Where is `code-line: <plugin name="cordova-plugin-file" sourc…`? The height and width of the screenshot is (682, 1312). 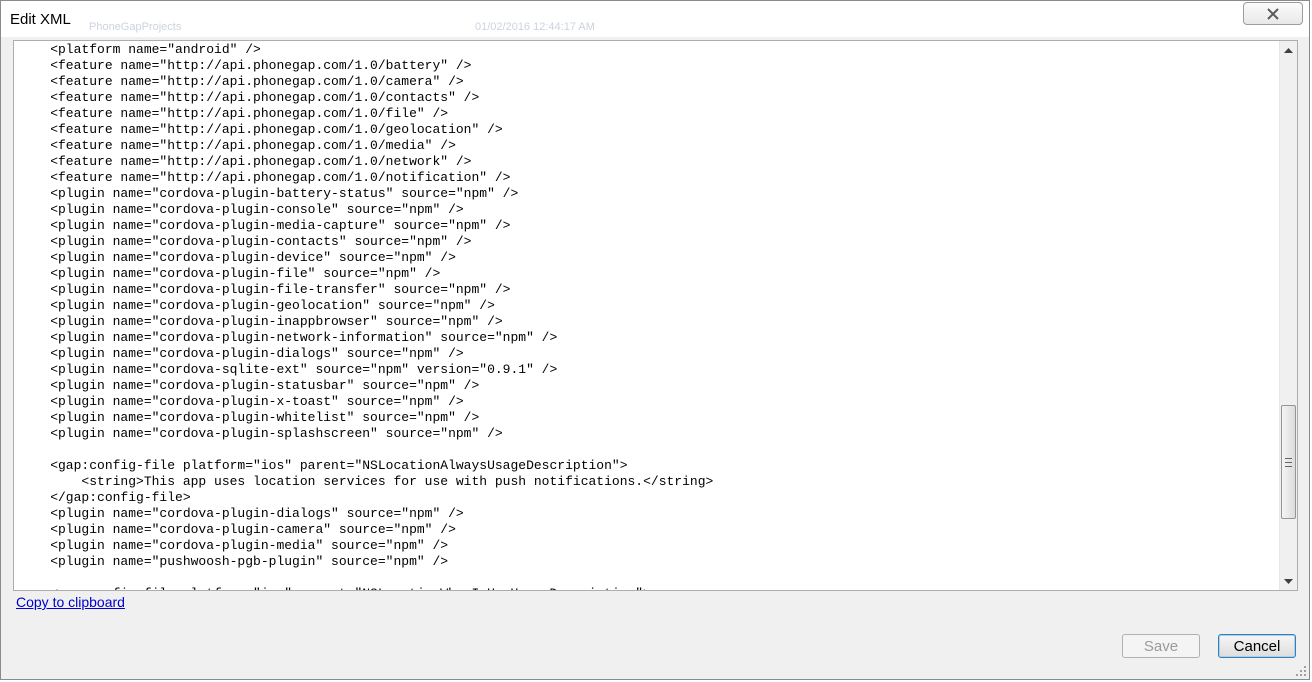 code-line: <plugin name="cordova-plugin-file" sourc… is located at coordinates (230, 273).